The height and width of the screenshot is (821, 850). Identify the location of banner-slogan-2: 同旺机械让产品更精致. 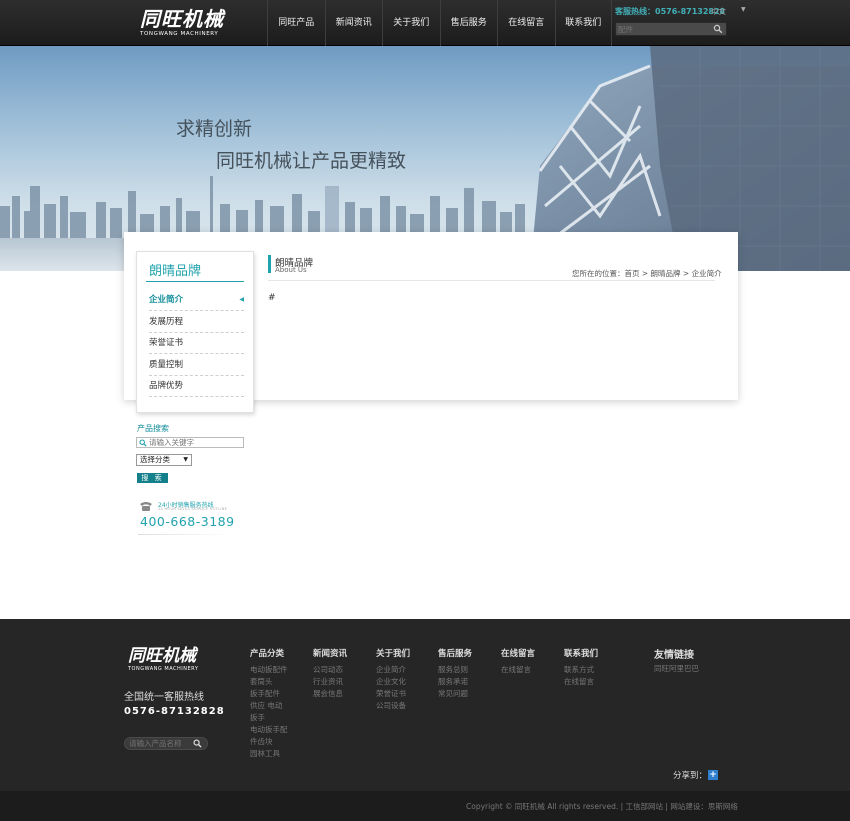
(311, 161).